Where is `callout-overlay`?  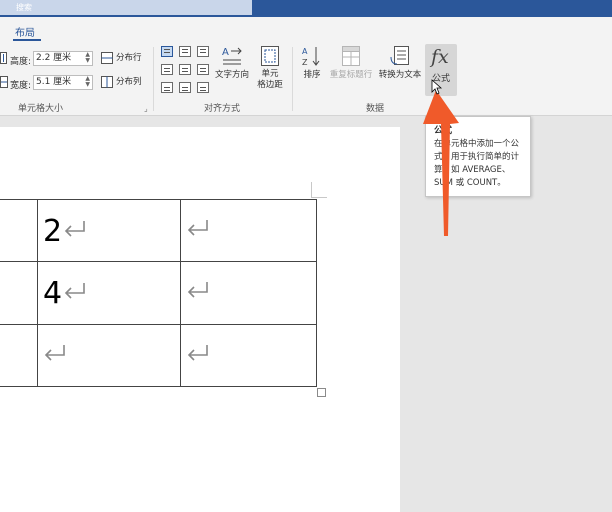 callout-overlay is located at coordinates (441, 157).